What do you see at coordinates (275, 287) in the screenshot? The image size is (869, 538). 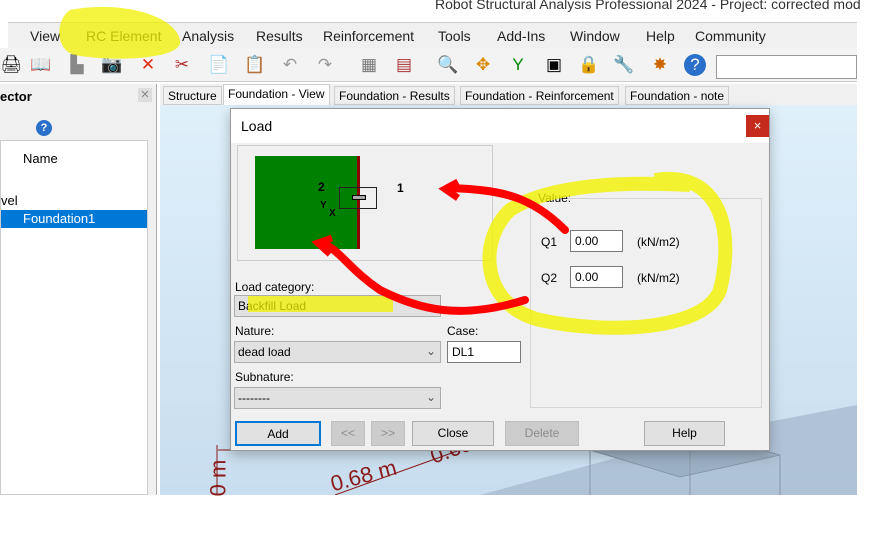 I see `load-category-label: Load category:` at bounding box center [275, 287].